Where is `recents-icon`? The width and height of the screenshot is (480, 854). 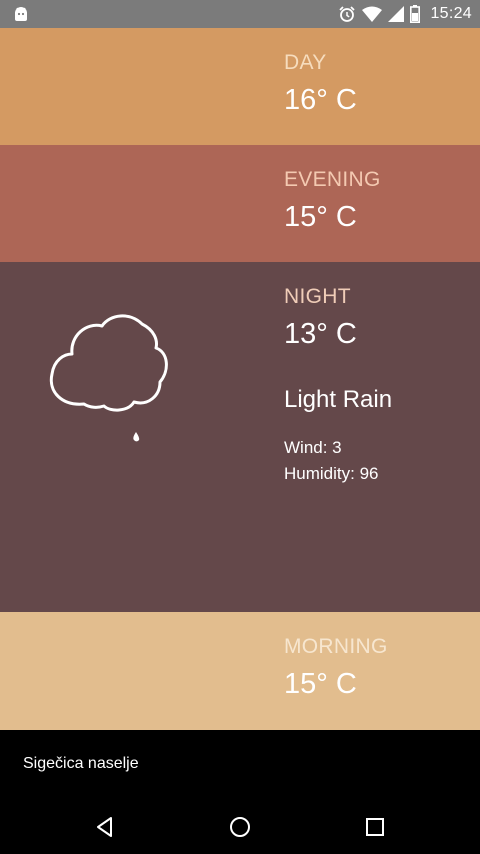 recents-icon is located at coordinates (375, 827).